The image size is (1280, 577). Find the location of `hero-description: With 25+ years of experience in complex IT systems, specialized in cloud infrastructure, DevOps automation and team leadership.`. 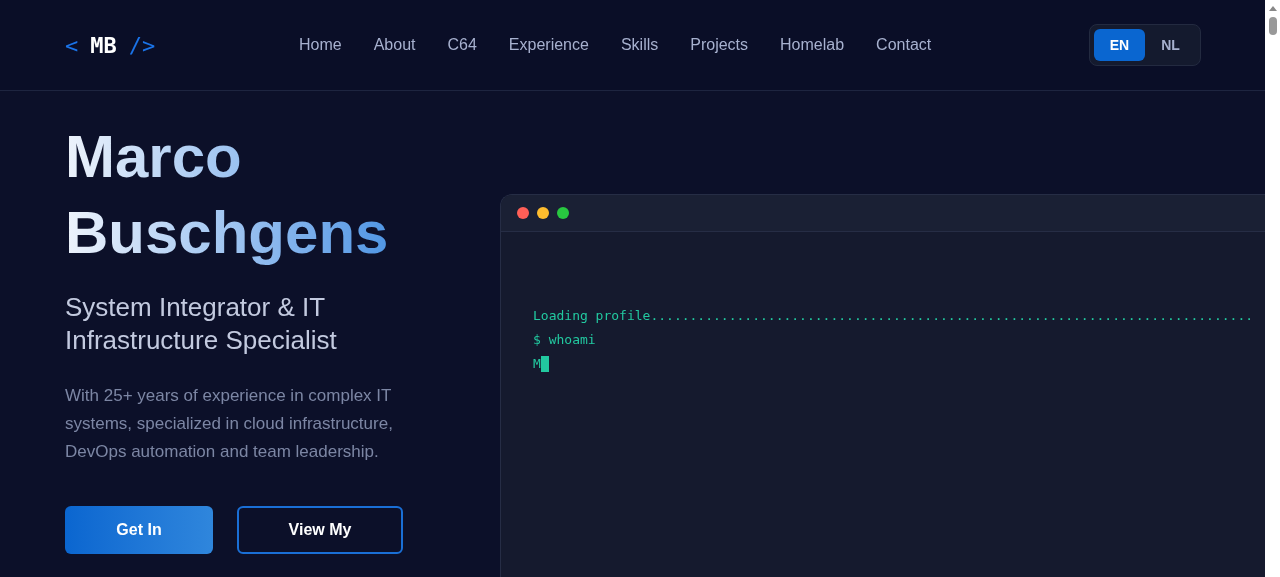

hero-description: With 25+ years of experience in complex IT systems, specialized in cloud infrastructure, DevOps automation and team leadership. is located at coordinates (229, 424).